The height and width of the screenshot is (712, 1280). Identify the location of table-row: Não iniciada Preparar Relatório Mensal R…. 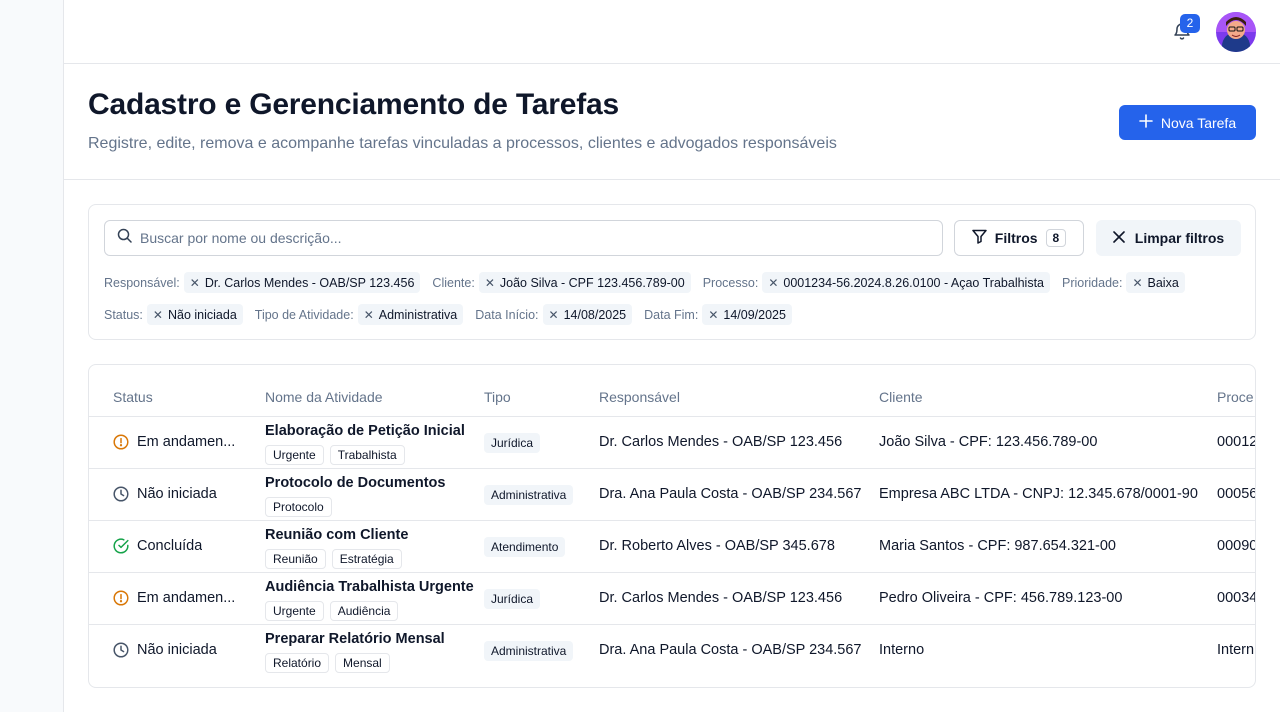
(672, 651).